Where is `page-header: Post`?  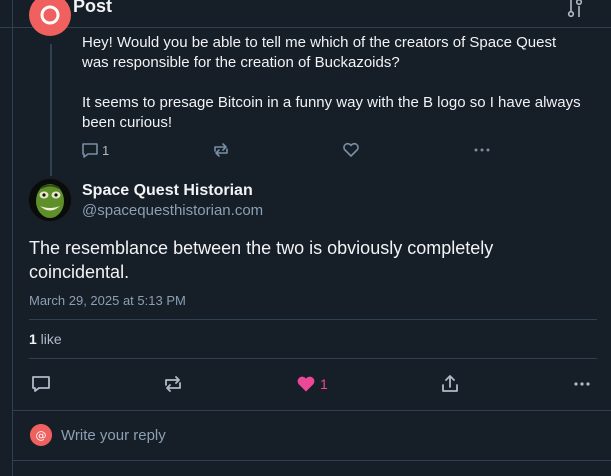 page-header: Post is located at coordinates (305, 14).